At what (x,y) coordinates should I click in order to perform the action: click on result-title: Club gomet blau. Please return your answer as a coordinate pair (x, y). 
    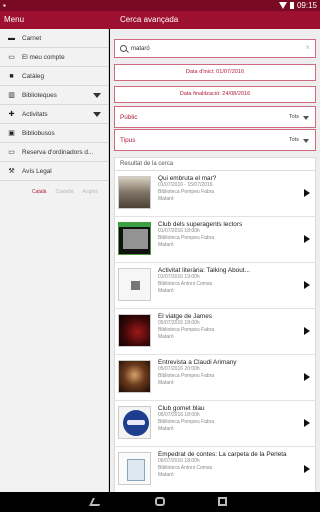
    Looking at the image, I should click on (181, 408).